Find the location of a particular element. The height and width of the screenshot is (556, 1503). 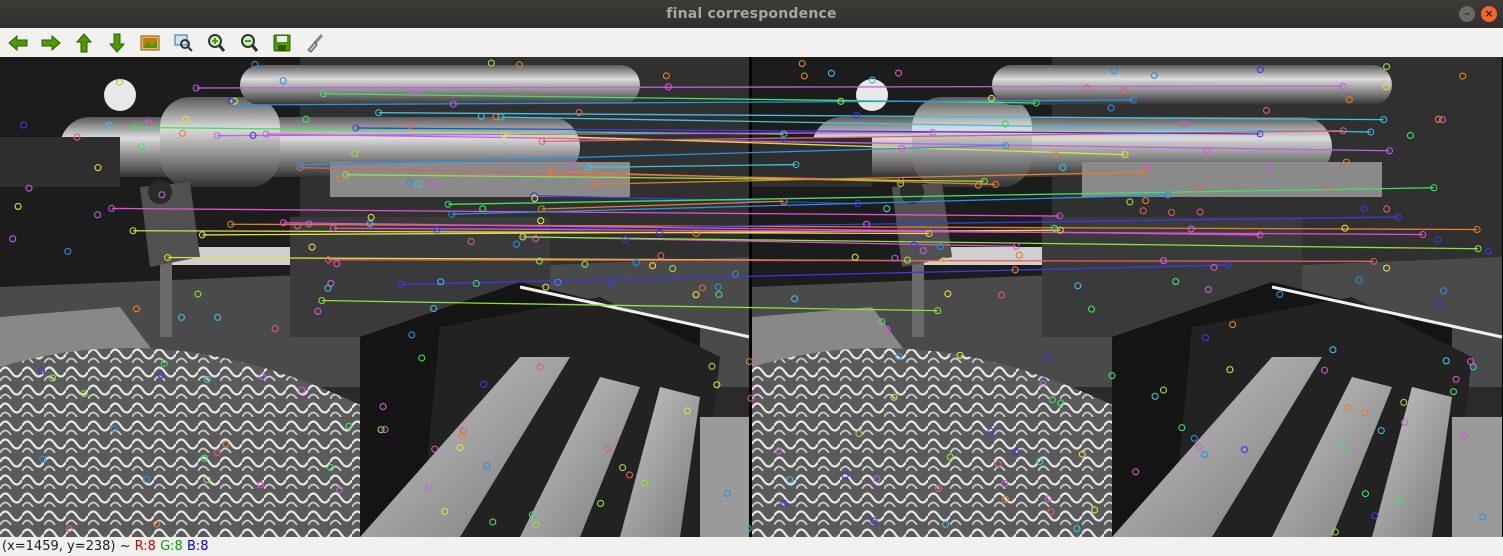

window-title: final correspondence is located at coordinates (751, 14).